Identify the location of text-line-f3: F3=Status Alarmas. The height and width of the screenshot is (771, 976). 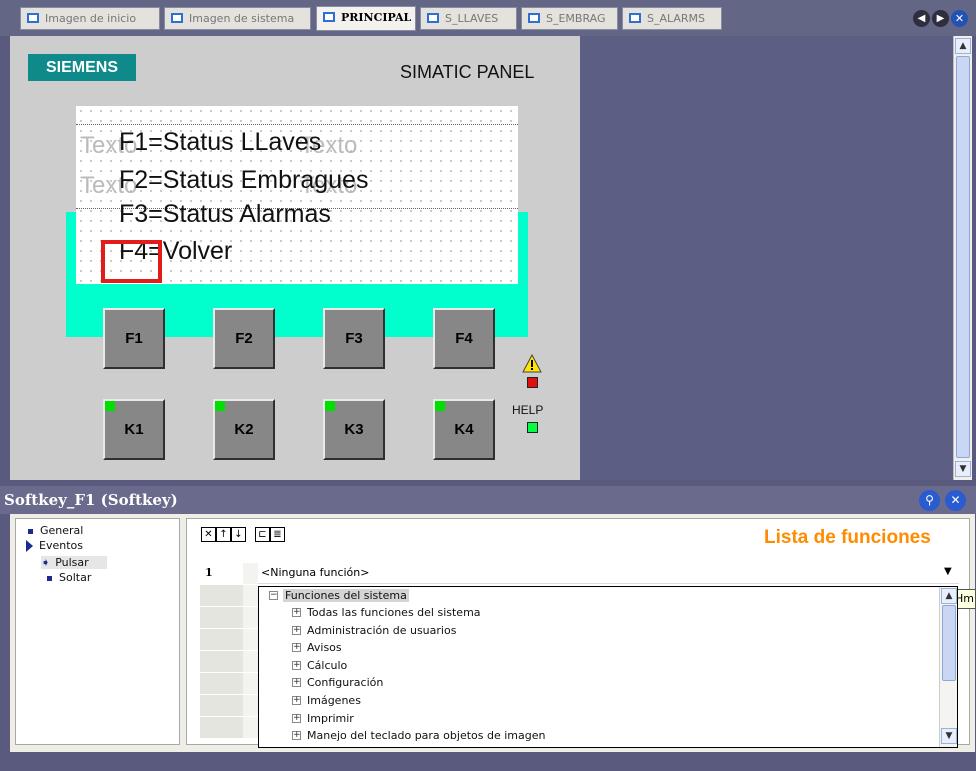
(225, 214).